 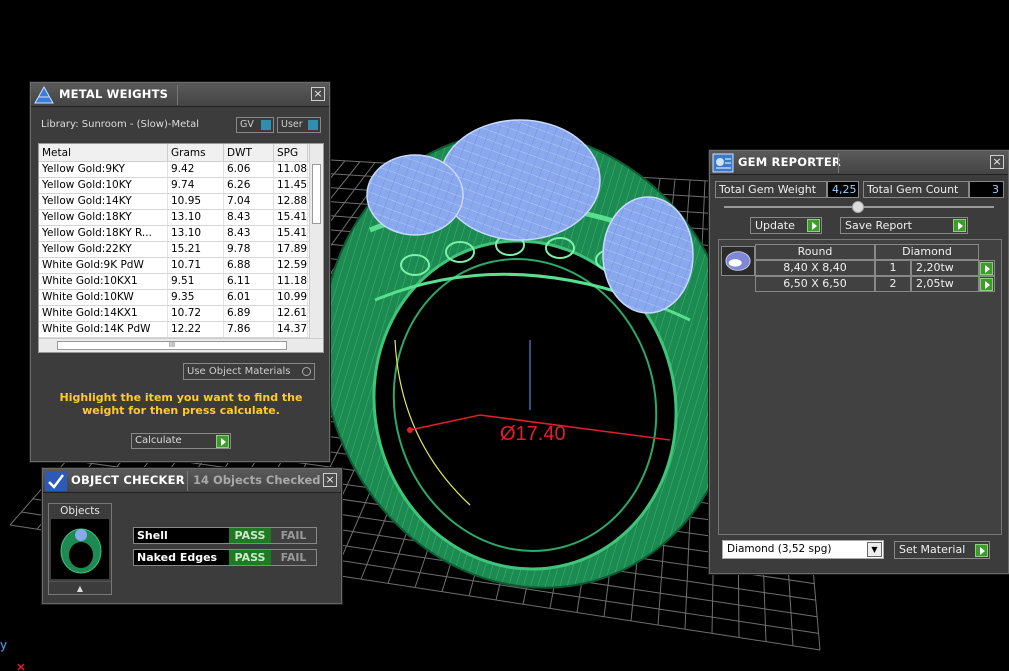 What do you see at coordinates (316, 242) in the screenshot?
I see `vertical-scrollbar` at bounding box center [316, 242].